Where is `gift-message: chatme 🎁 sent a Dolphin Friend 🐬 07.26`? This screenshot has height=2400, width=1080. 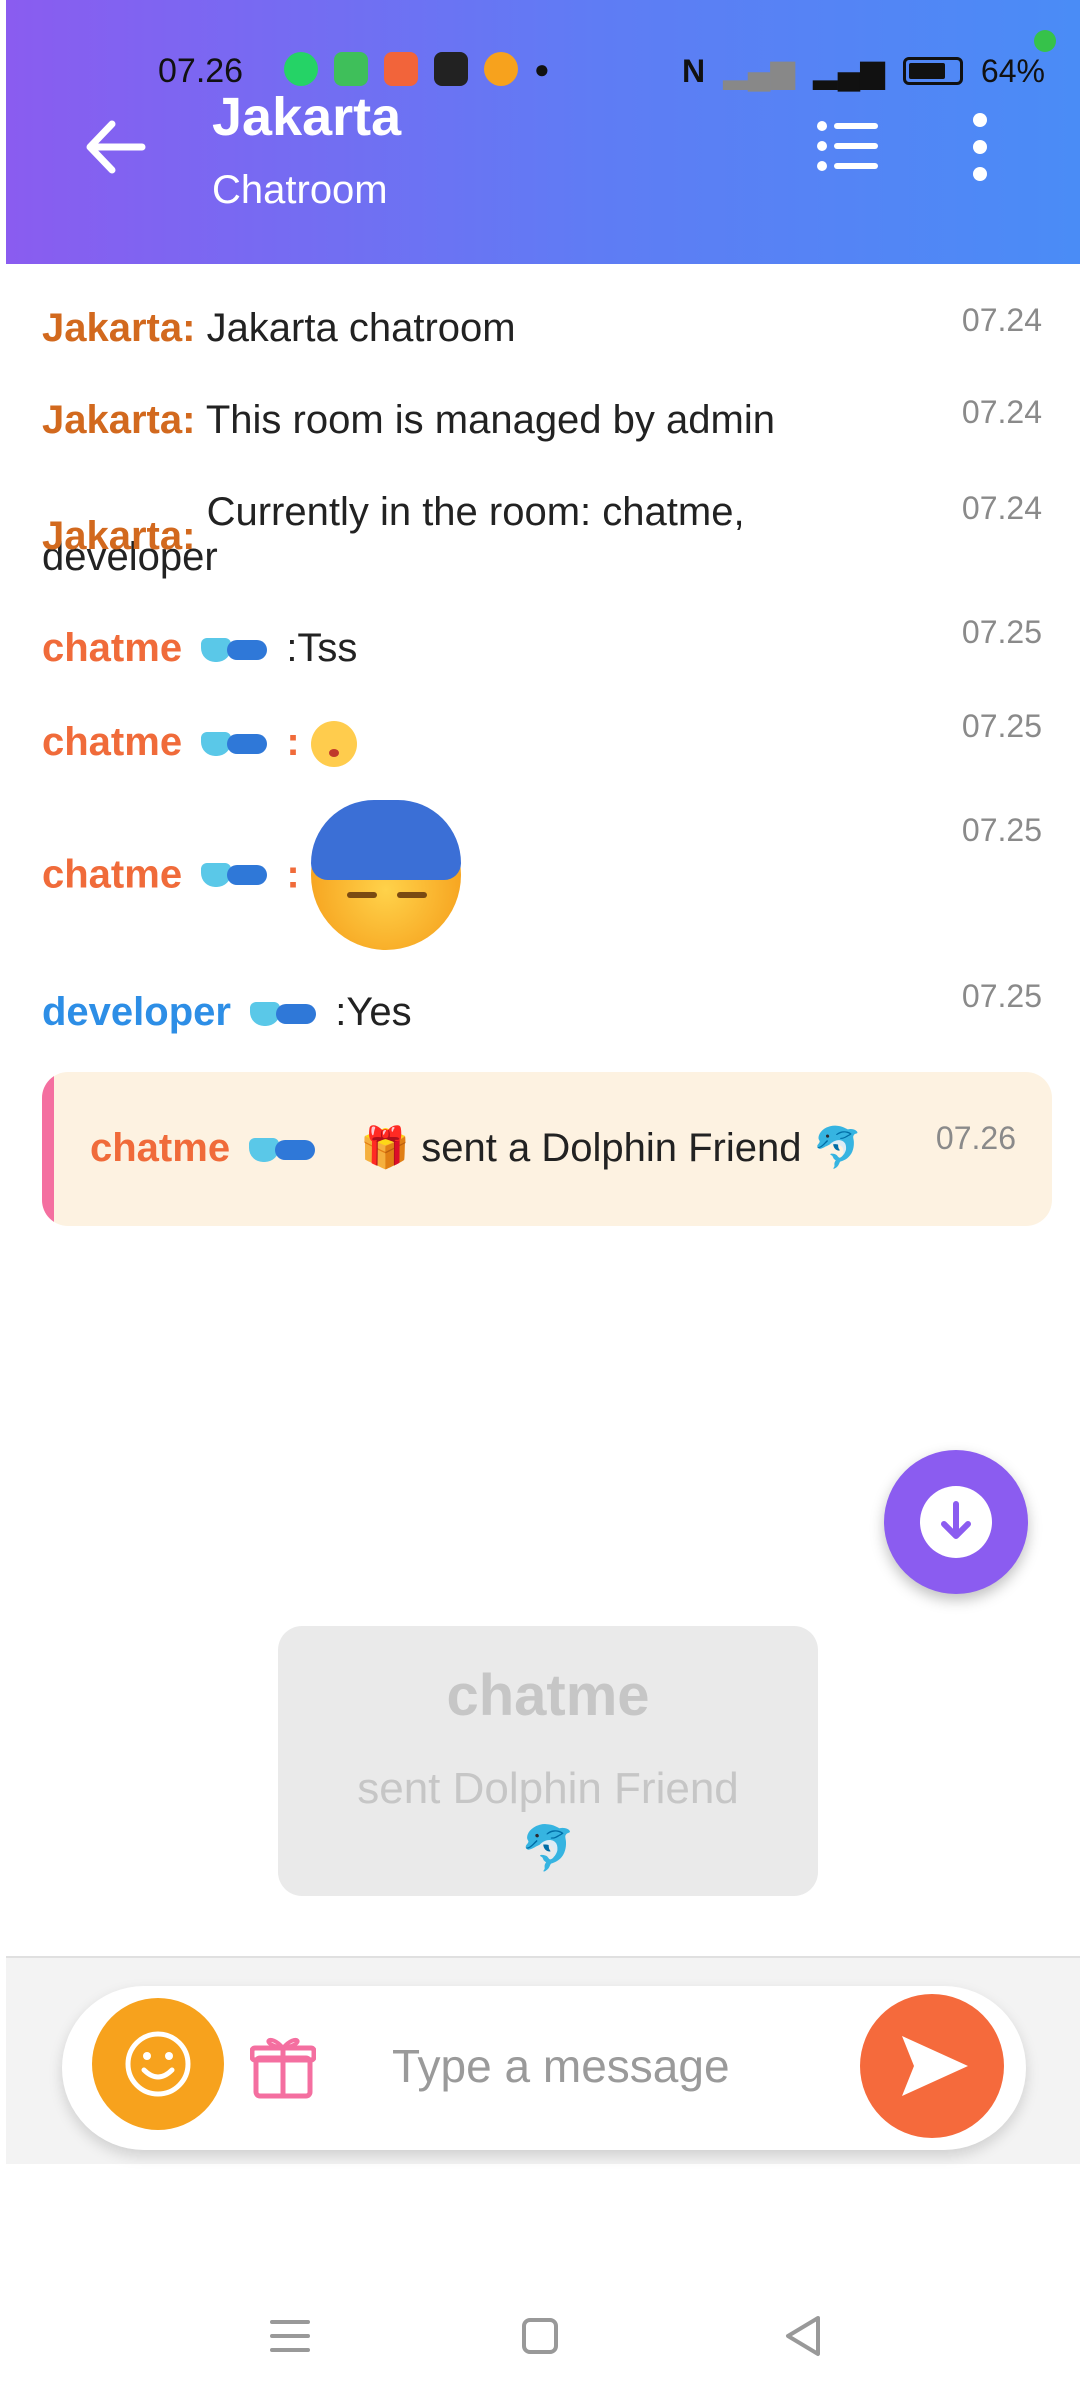 gift-message: chatme 🎁 sent a Dolphin Friend 🐬 07.26 is located at coordinates (547, 1149).